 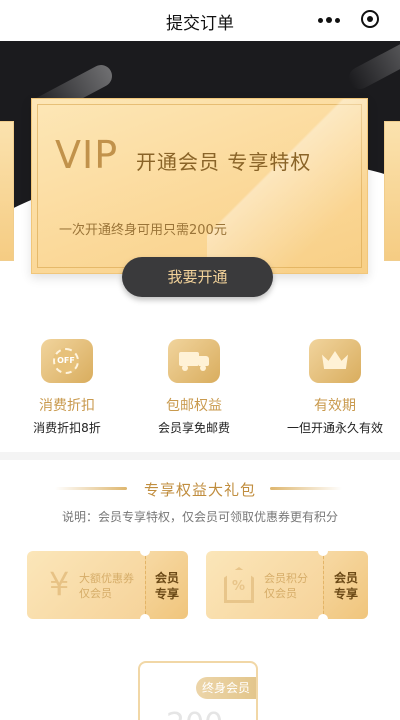 I want to click on benefit-desc: 一但开通永久有效, so click(x=334, y=428).